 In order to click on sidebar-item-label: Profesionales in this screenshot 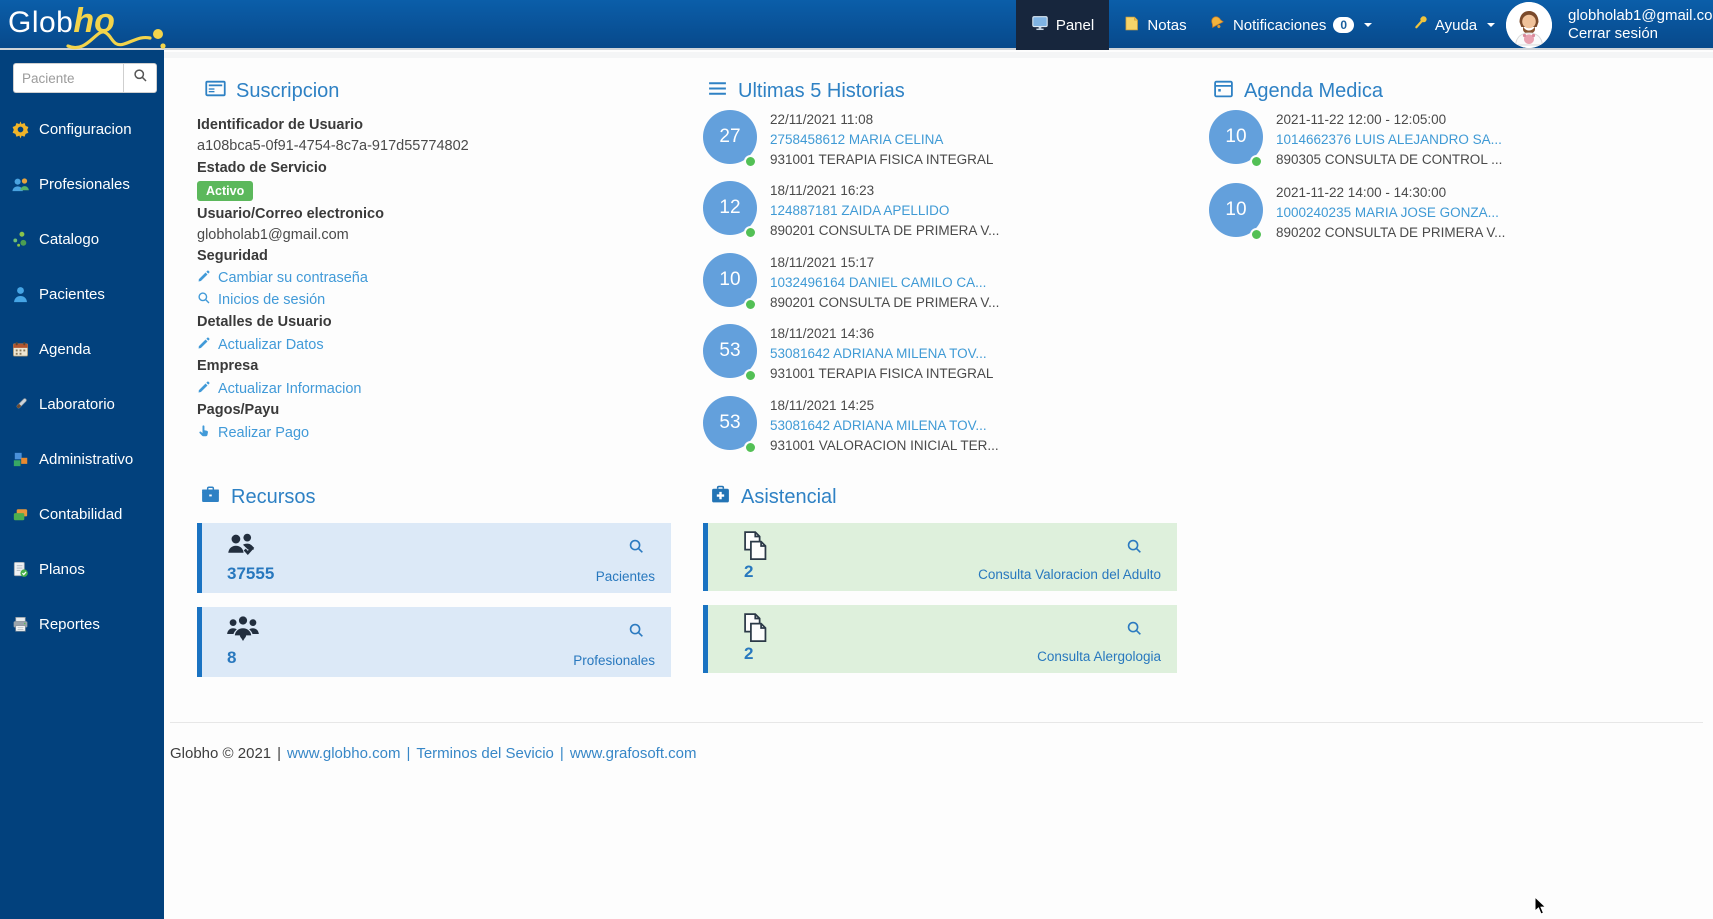, I will do `click(84, 184)`.